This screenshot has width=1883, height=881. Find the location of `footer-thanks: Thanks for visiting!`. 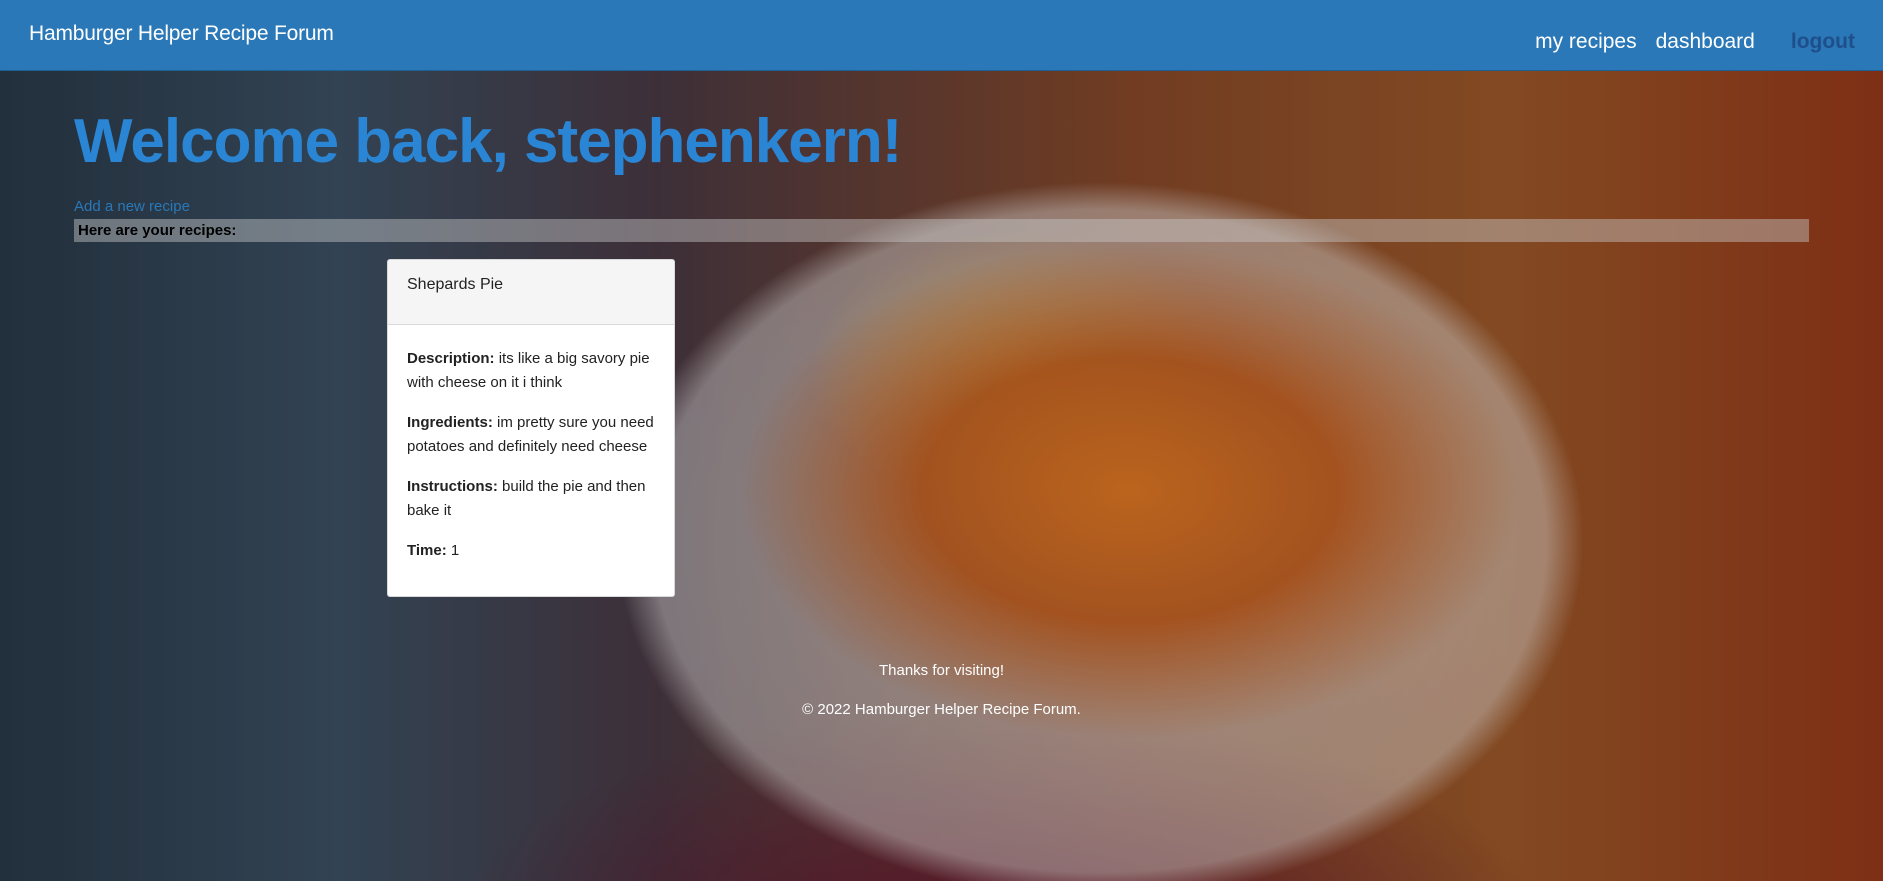

footer-thanks: Thanks for visiting! is located at coordinates (941, 670).